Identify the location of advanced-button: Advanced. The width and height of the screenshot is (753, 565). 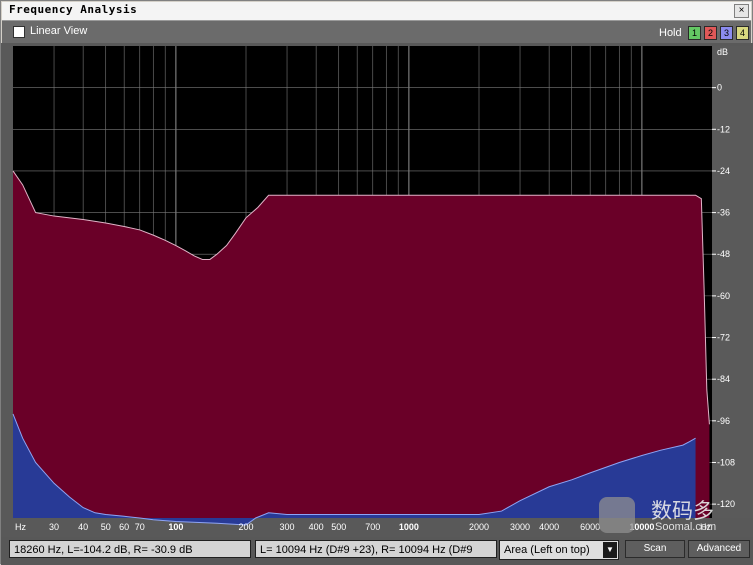
(719, 549).